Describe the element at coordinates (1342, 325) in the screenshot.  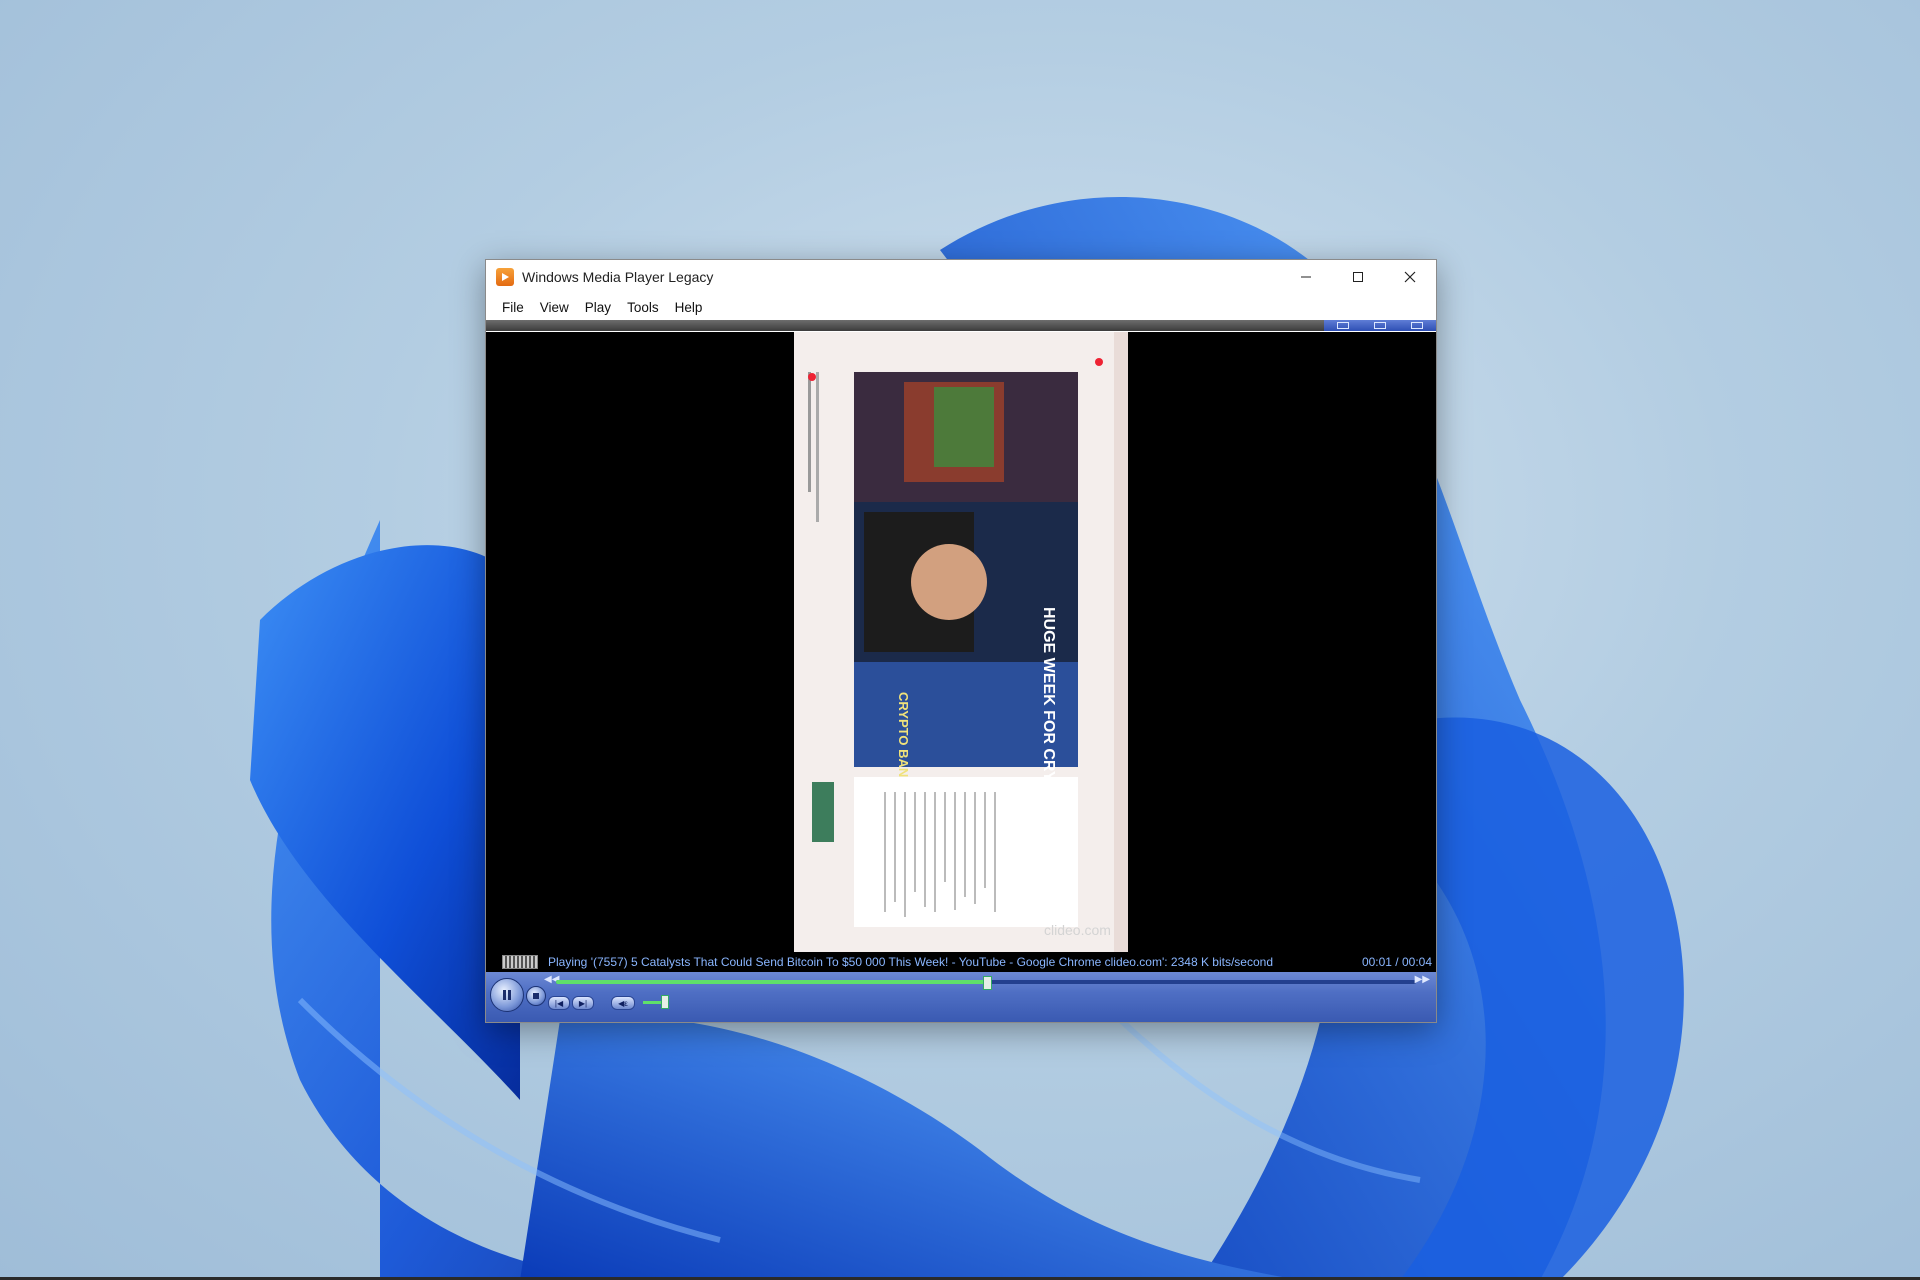
I see `compact-mode-button` at that location.